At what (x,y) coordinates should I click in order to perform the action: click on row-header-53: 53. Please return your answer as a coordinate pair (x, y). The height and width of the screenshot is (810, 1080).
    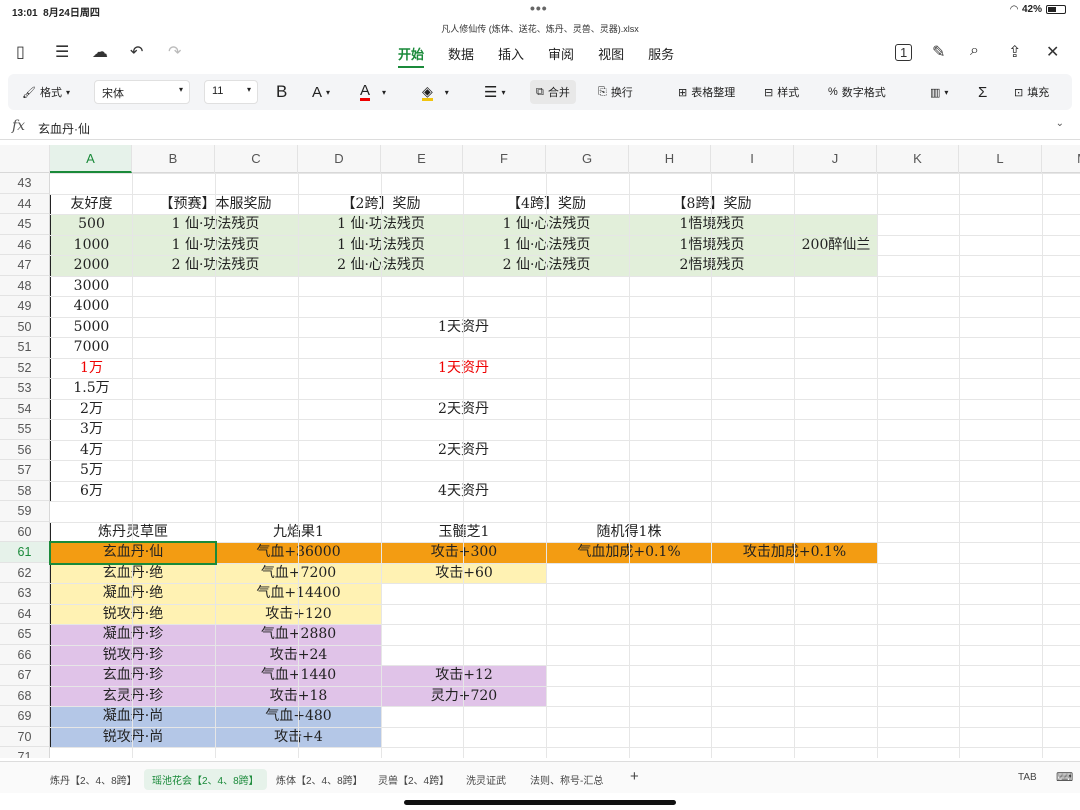
    Looking at the image, I should click on (25, 388).